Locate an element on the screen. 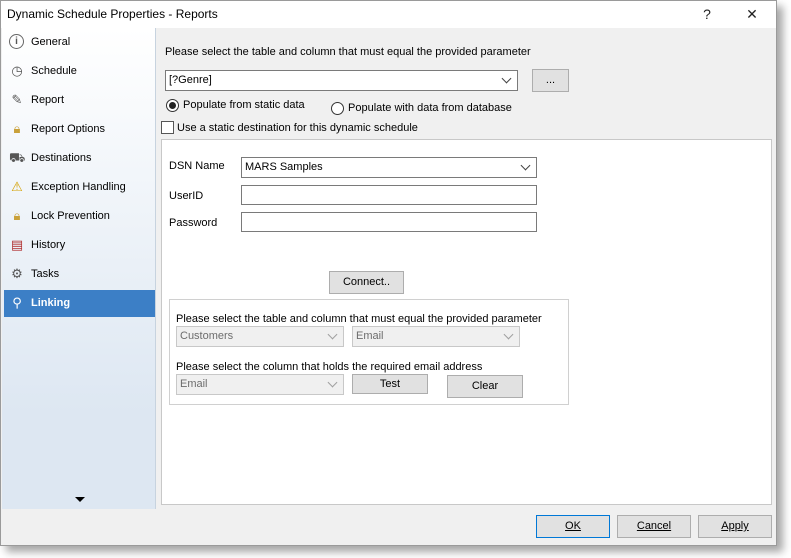 This screenshot has height=558, width=791. password-input is located at coordinates (389, 222).